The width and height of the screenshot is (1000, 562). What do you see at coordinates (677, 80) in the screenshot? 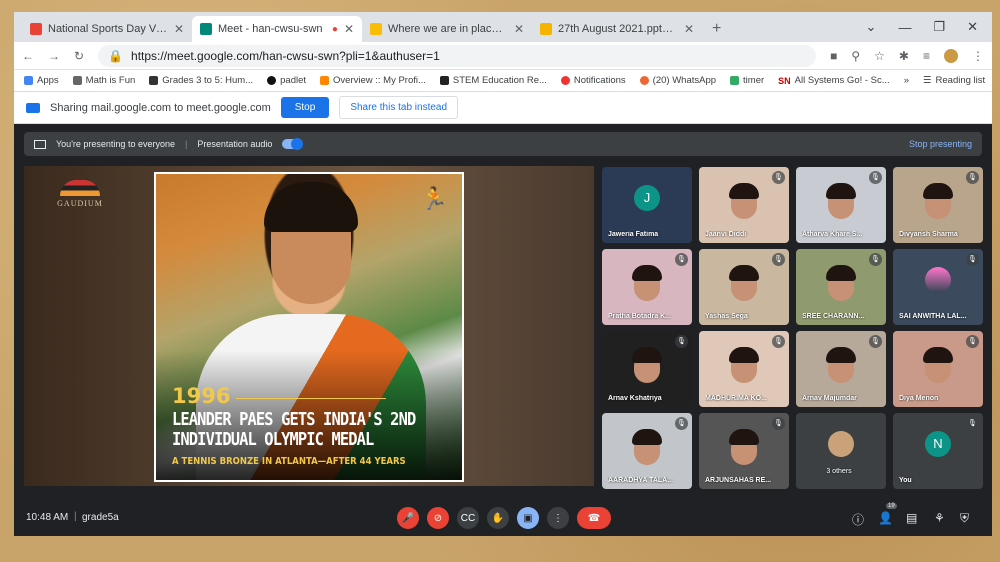
I see `bookmark: (20) WhatsApp` at bounding box center [677, 80].